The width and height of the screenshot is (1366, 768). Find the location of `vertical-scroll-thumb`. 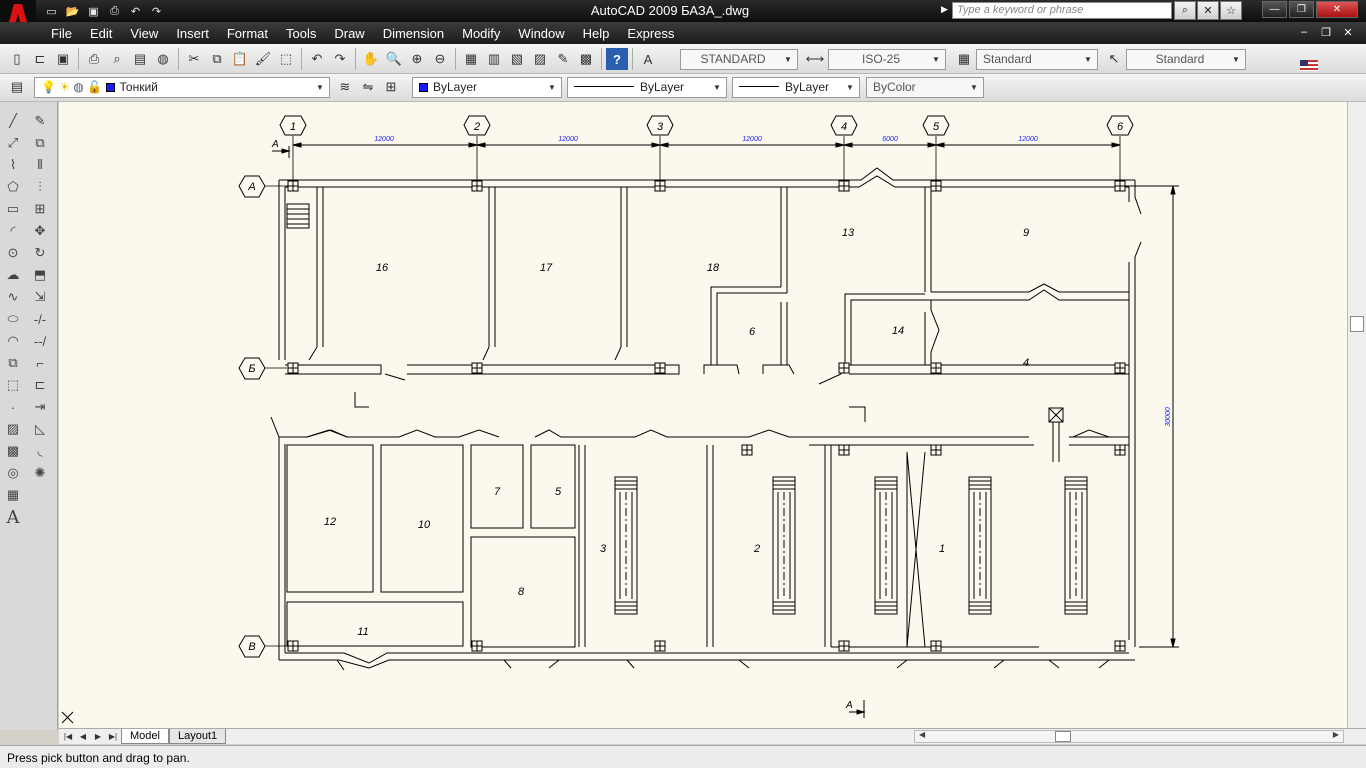

vertical-scroll-thumb is located at coordinates (1357, 324).